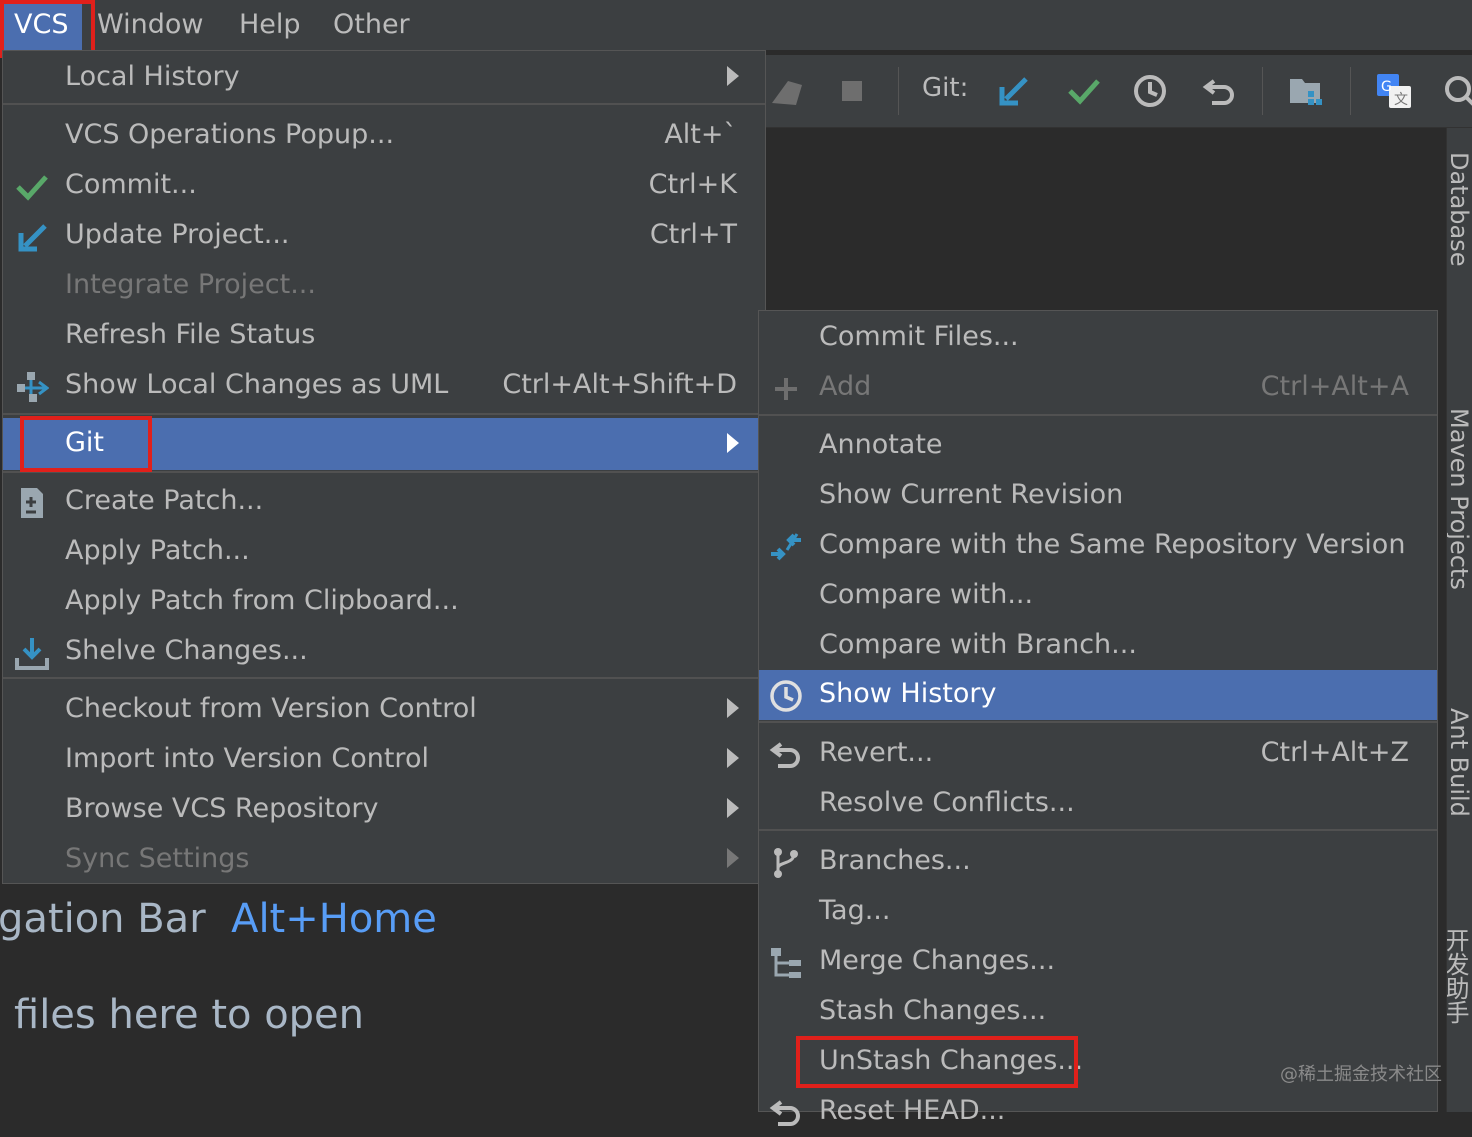  Describe the element at coordinates (619, 384) in the screenshot. I see `menu-item-shortcut: Ctrl+Alt+Shift+D` at that location.